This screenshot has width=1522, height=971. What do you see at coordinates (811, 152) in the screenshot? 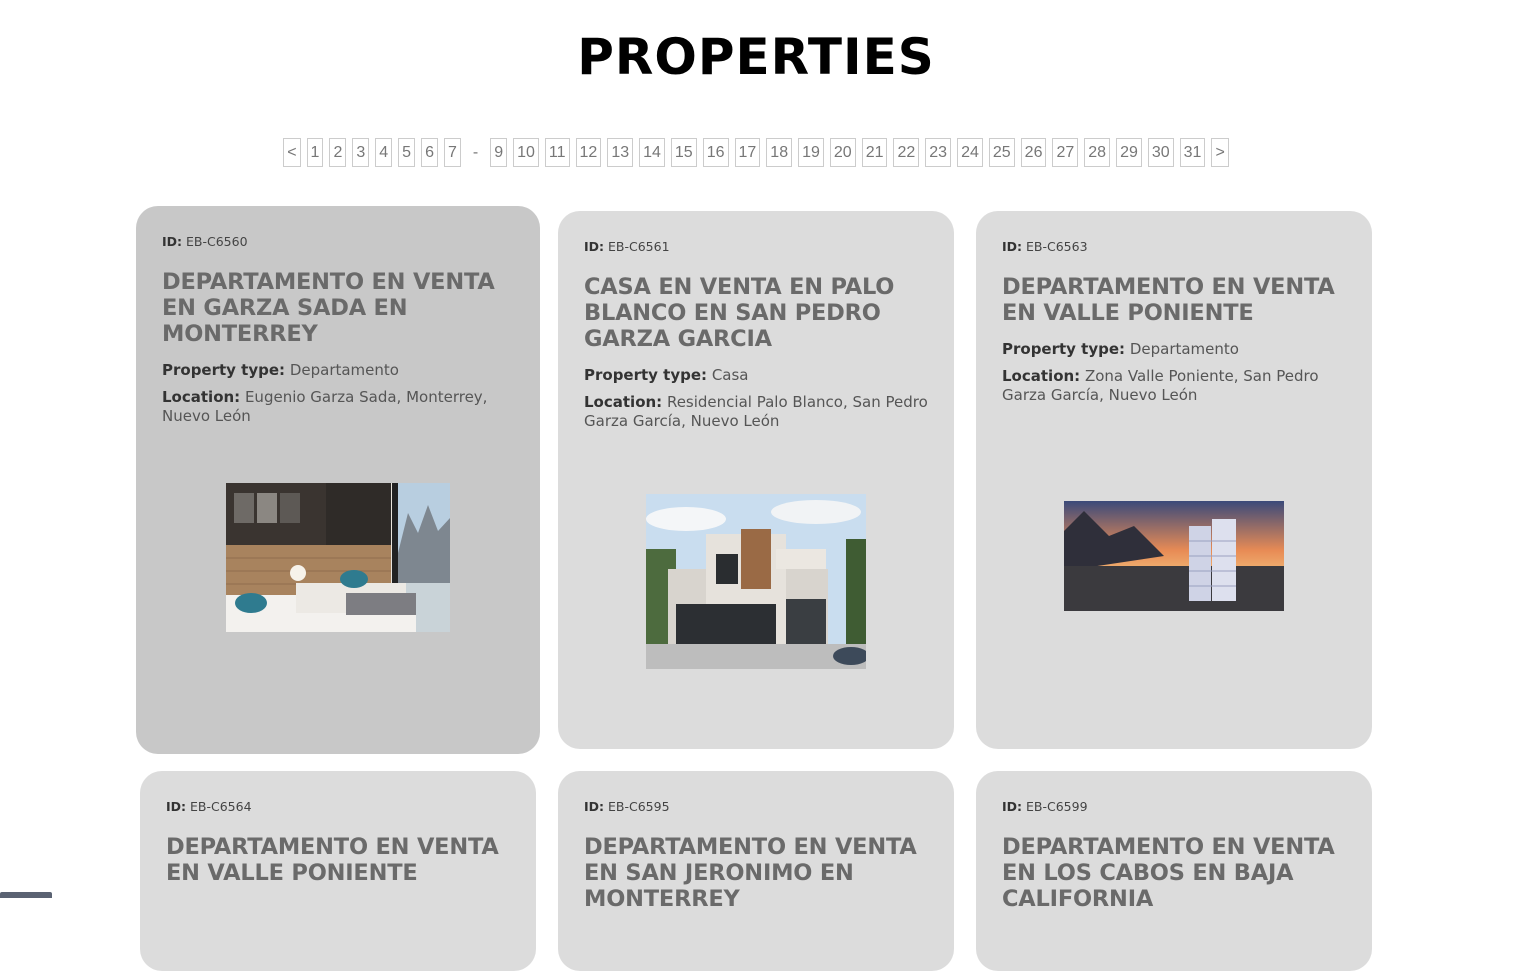
I see `page-button-19: 19` at bounding box center [811, 152].